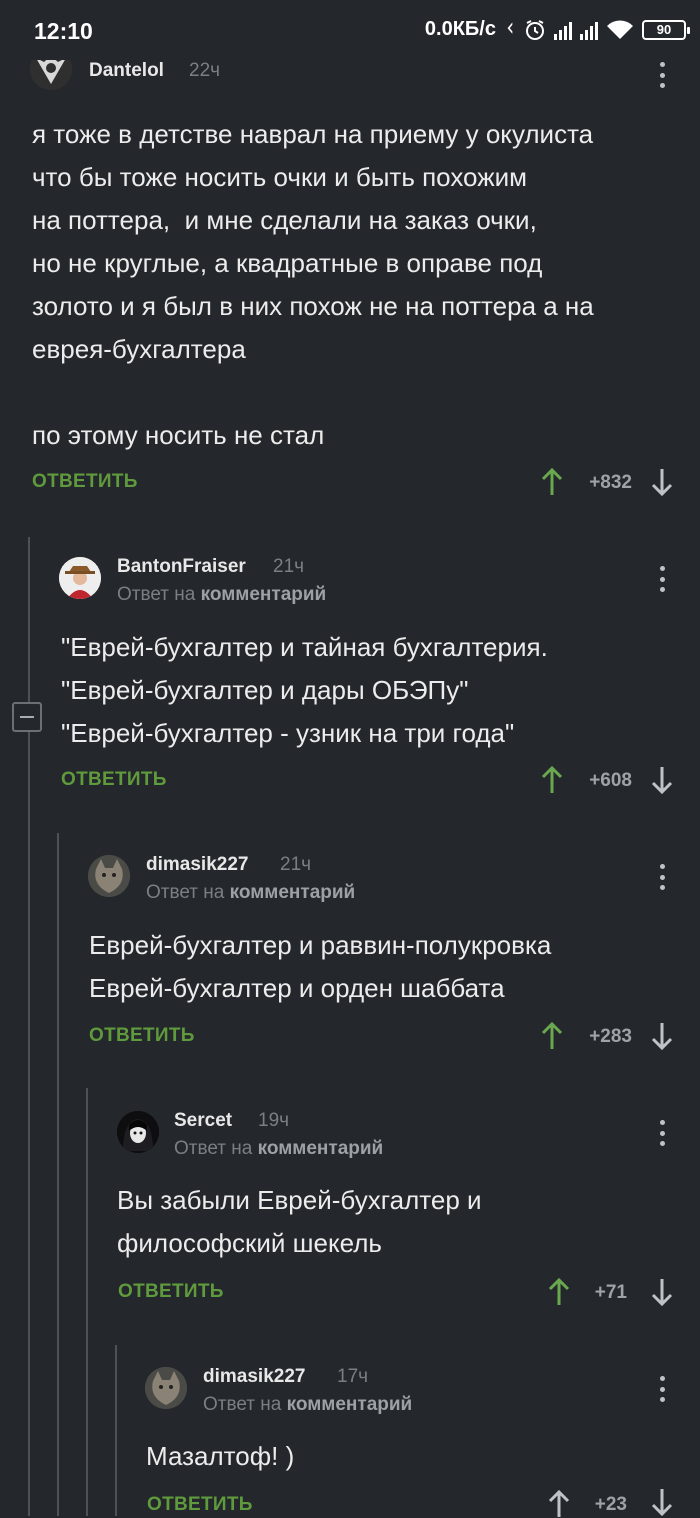 The image size is (700, 1518). Describe the element at coordinates (205, 70) in the screenshot. I see `comment-time: 22ч` at that location.